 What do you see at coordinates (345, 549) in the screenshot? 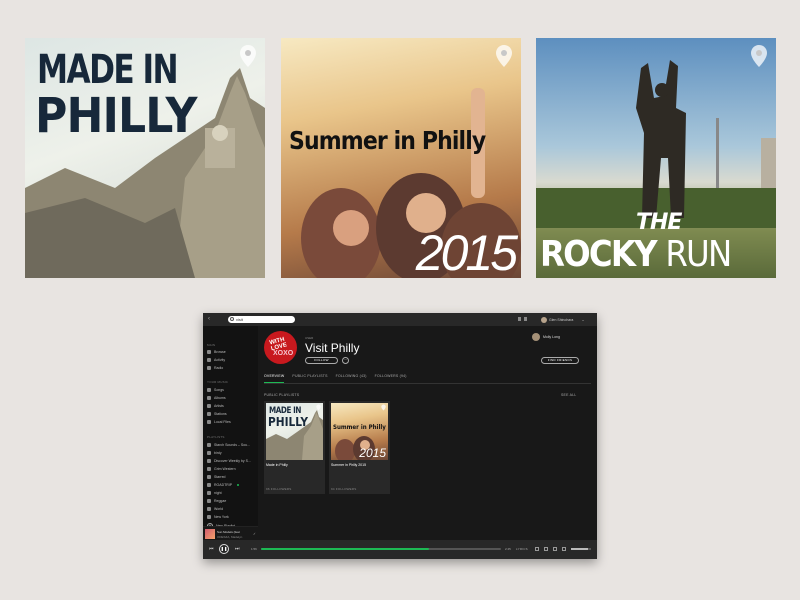
I see `progress-fill` at bounding box center [345, 549].